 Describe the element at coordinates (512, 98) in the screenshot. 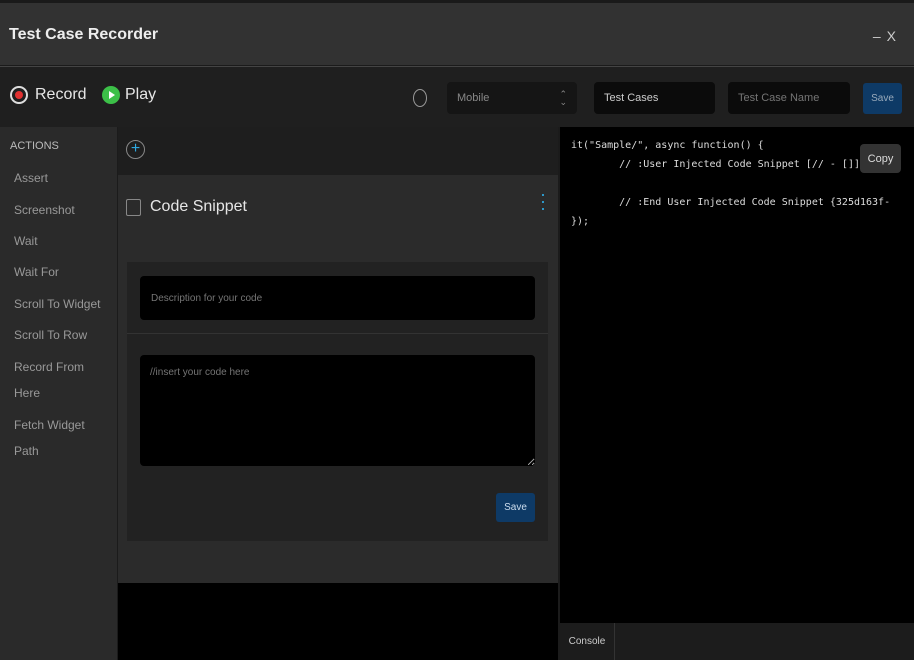

I see `device-select: Mobile ⌃ ⌄` at that location.